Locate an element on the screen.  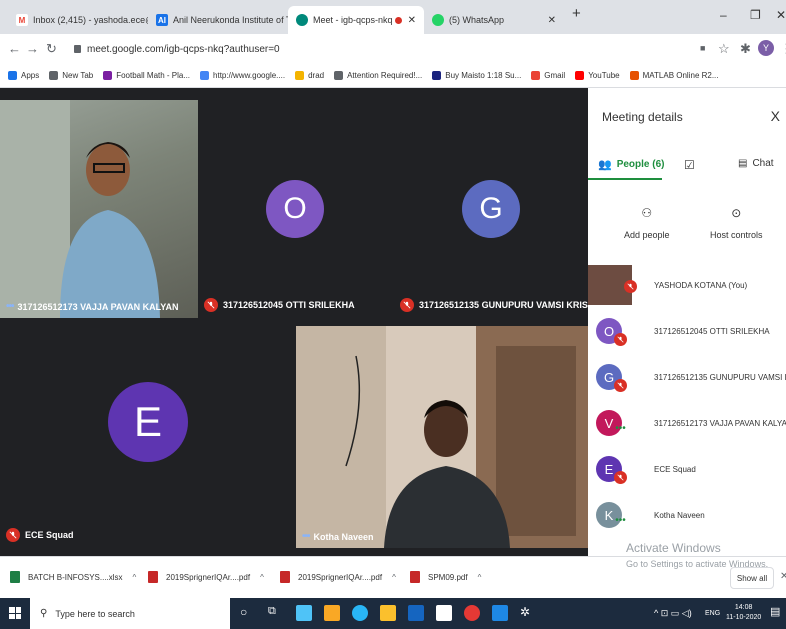
file-explorer-icon is located at coordinates (388, 613).